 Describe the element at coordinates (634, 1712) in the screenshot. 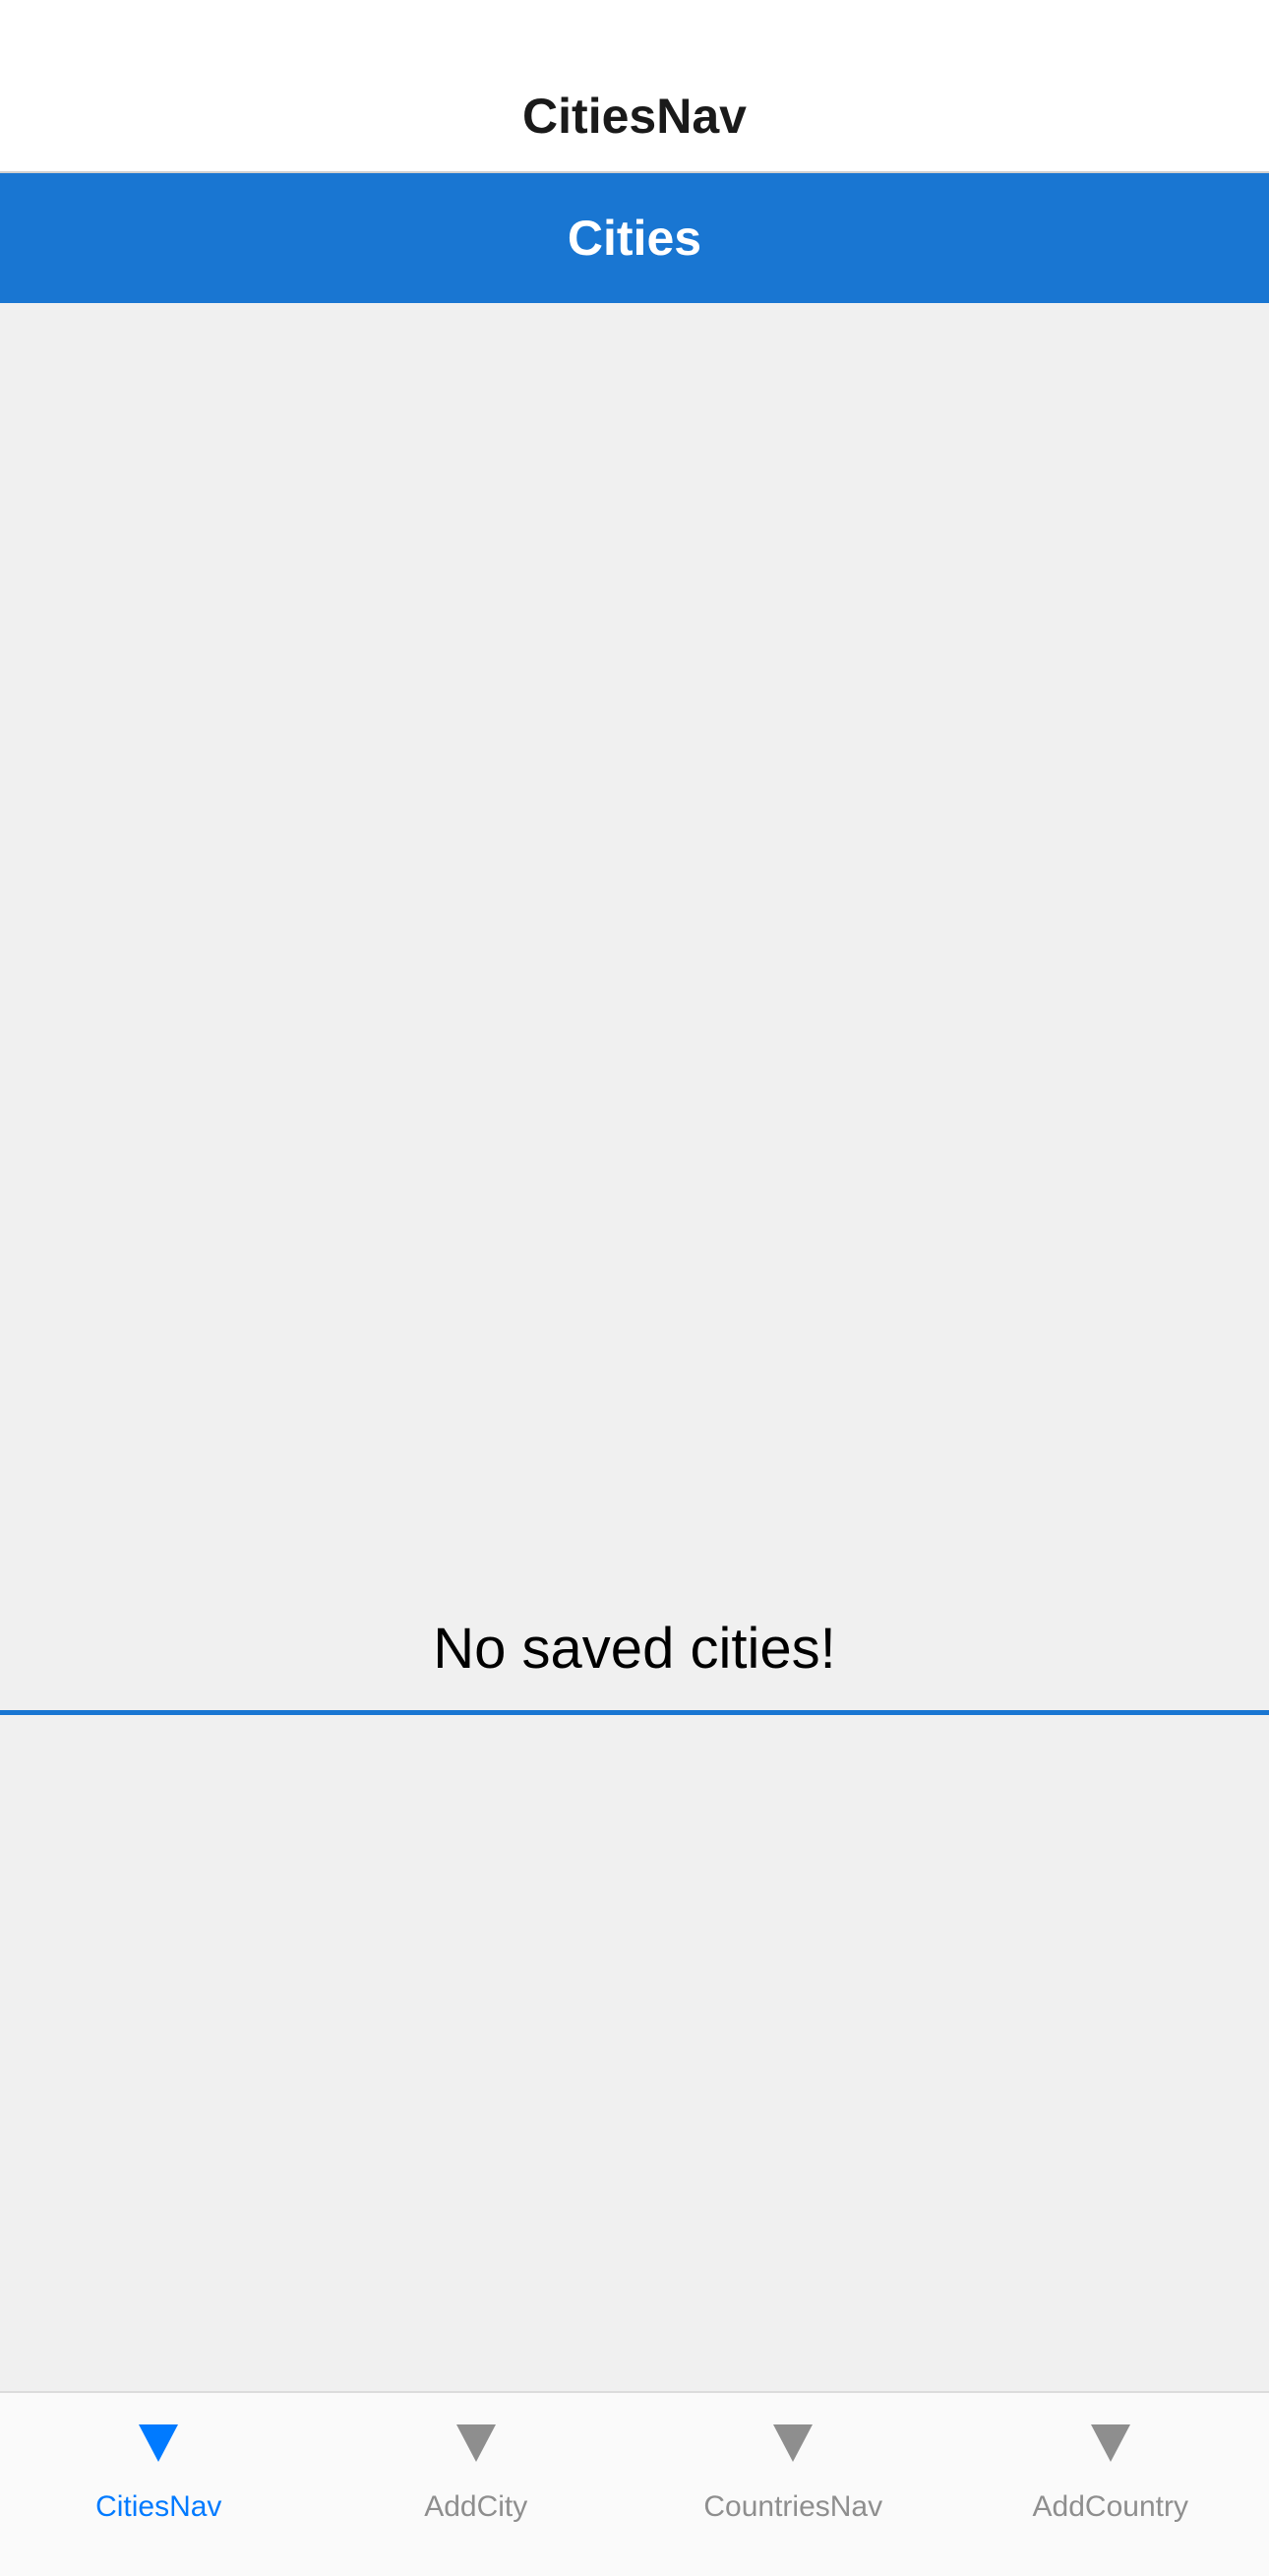

I see `divider` at that location.